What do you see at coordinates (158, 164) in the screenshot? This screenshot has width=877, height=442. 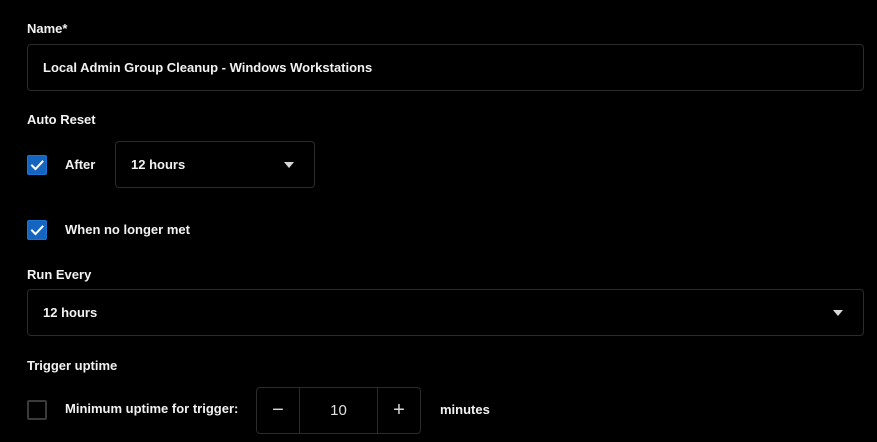 I see `auto-reset-after-select-value: 12 hours` at bounding box center [158, 164].